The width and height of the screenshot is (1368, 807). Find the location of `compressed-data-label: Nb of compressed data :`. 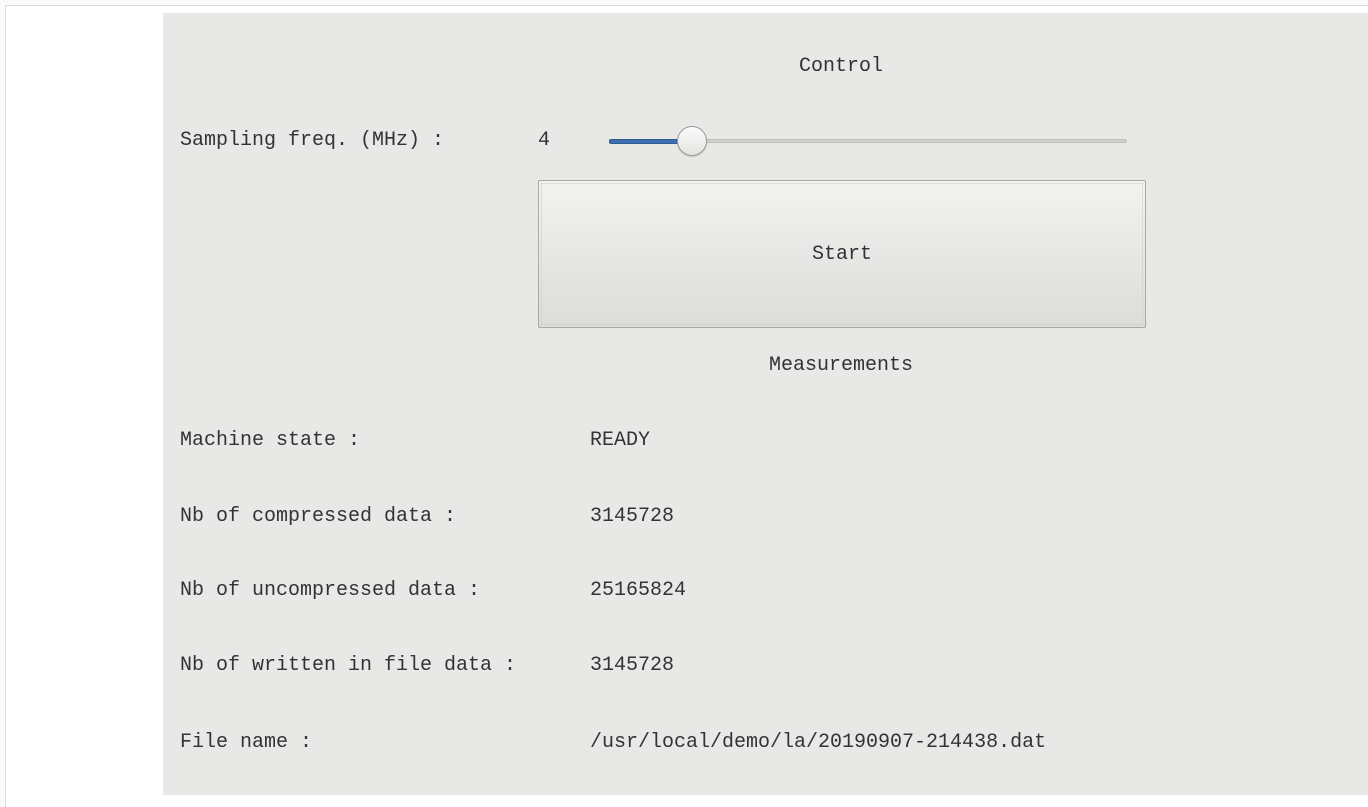

compressed-data-label: Nb of compressed data : is located at coordinates (318, 516).